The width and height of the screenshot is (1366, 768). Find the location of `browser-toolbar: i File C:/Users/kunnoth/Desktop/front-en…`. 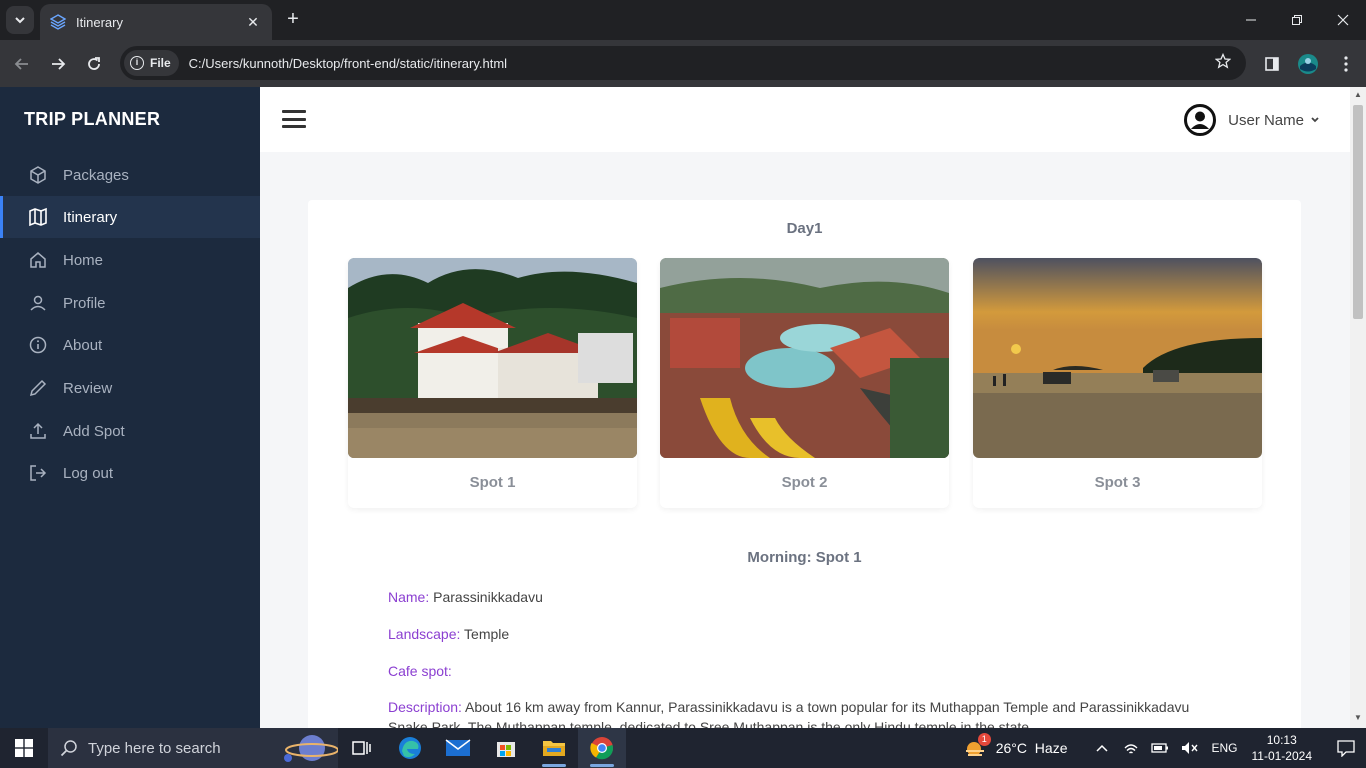

browser-toolbar: i File C:/Users/kunnoth/Desktop/front-en… is located at coordinates (683, 63).